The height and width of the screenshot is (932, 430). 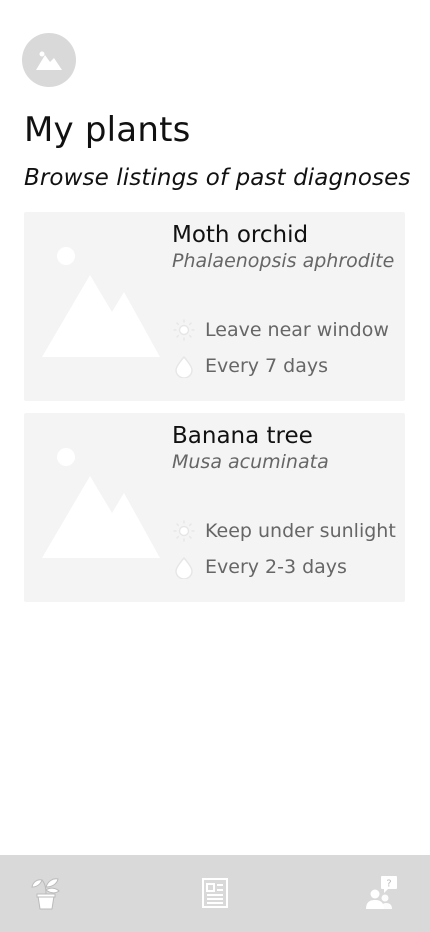 I want to click on nav-ask-expert: ?, so click(x=380, y=893).